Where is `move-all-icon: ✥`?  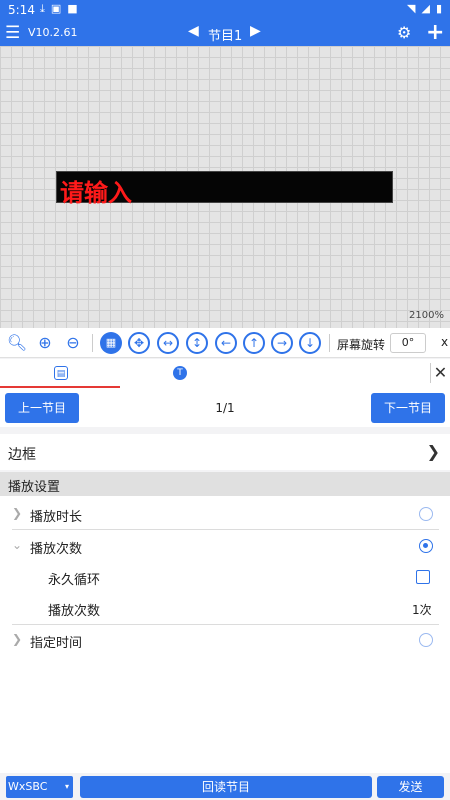
move-all-icon: ✥ is located at coordinates (139, 343).